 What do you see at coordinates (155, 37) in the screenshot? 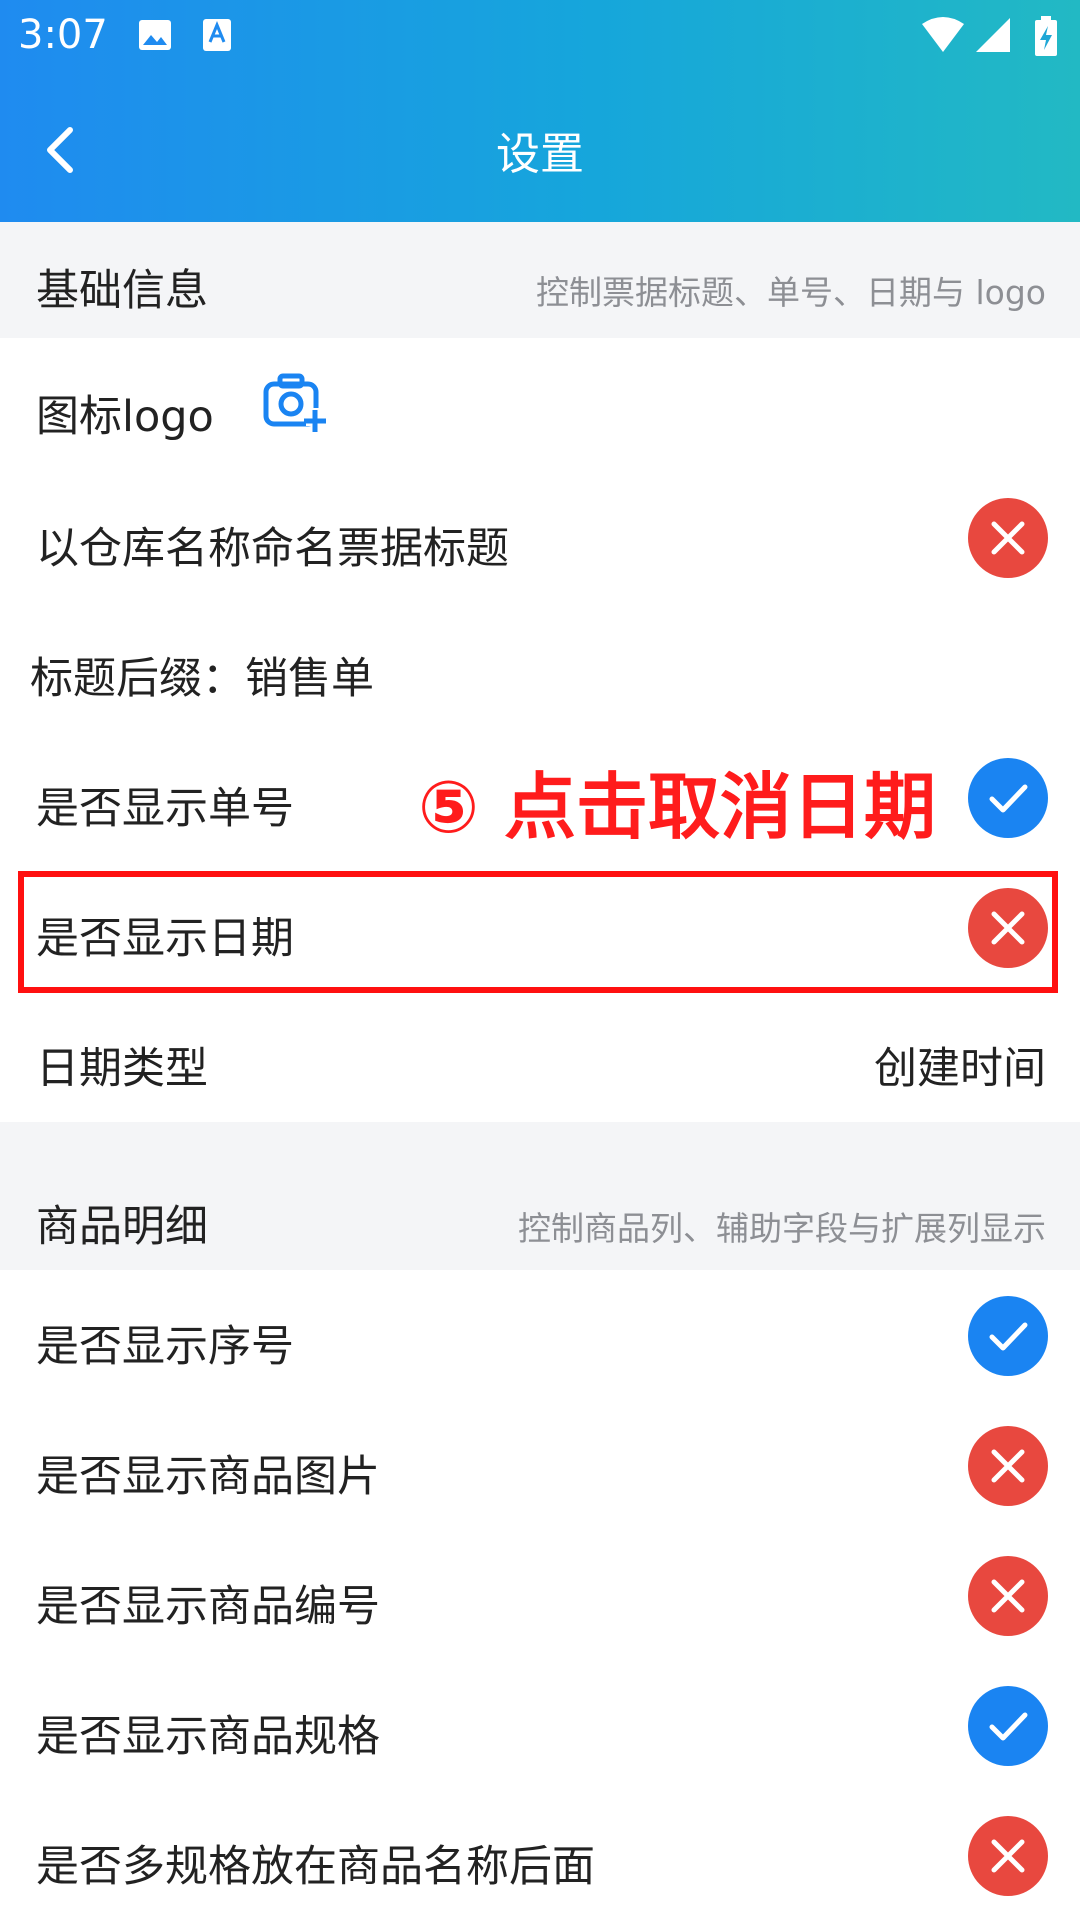
I see `image-notification-icon` at bounding box center [155, 37].